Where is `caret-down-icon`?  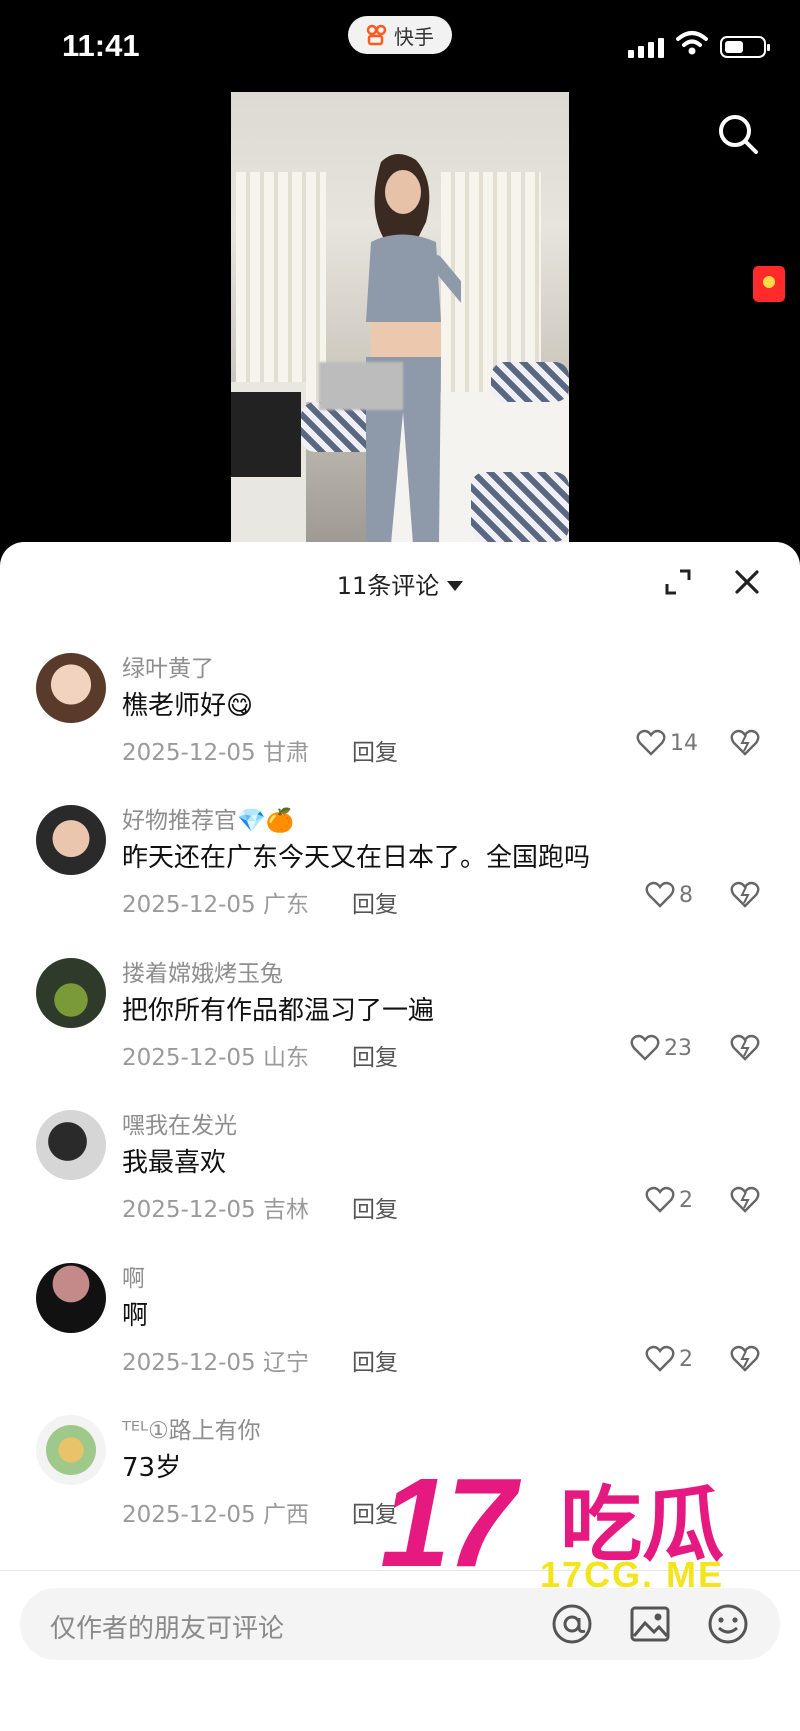
caret-down-icon is located at coordinates (455, 586).